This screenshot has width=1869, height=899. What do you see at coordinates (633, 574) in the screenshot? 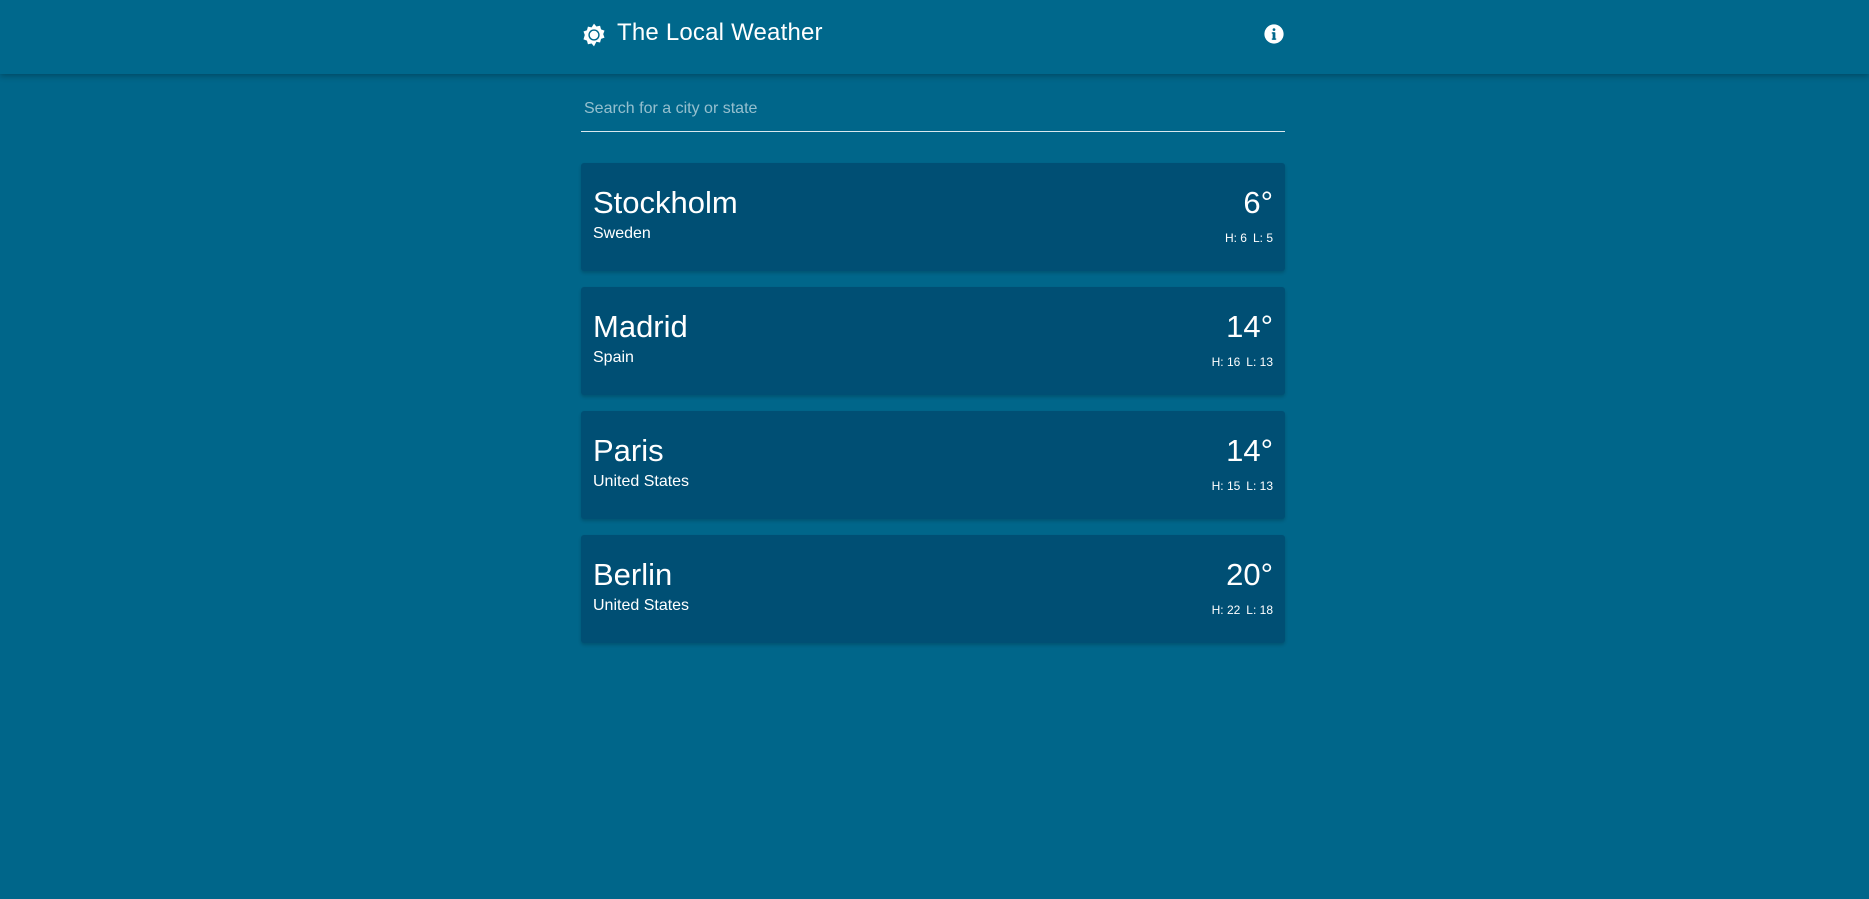
I see `city-name: Berlin` at bounding box center [633, 574].